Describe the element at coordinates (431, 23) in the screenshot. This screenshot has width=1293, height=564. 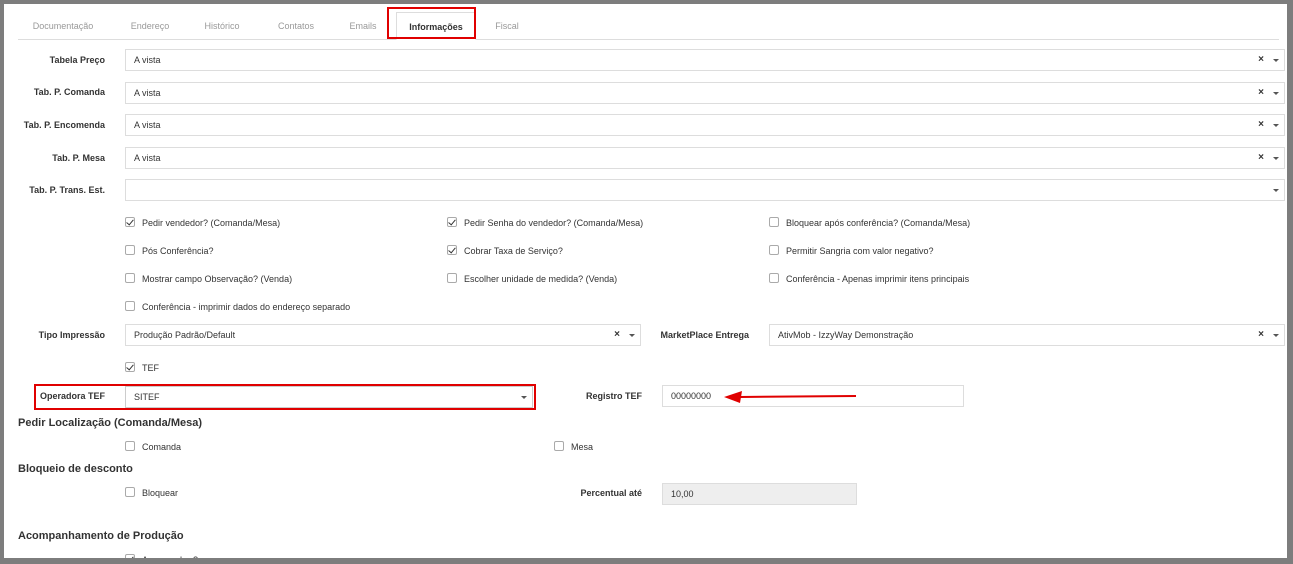
I see `tab-highlight-box` at that location.